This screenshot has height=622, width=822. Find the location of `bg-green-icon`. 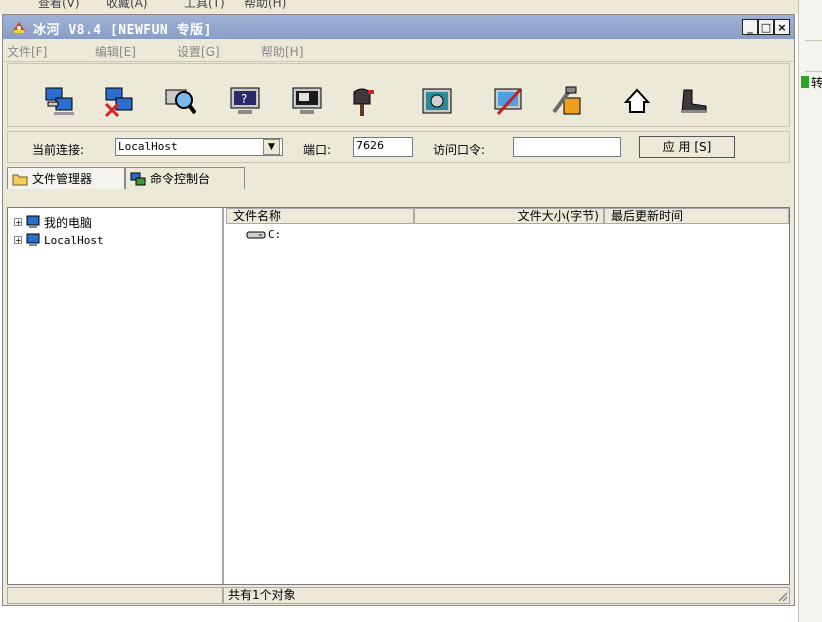

bg-green-icon is located at coordinates (805, 82).